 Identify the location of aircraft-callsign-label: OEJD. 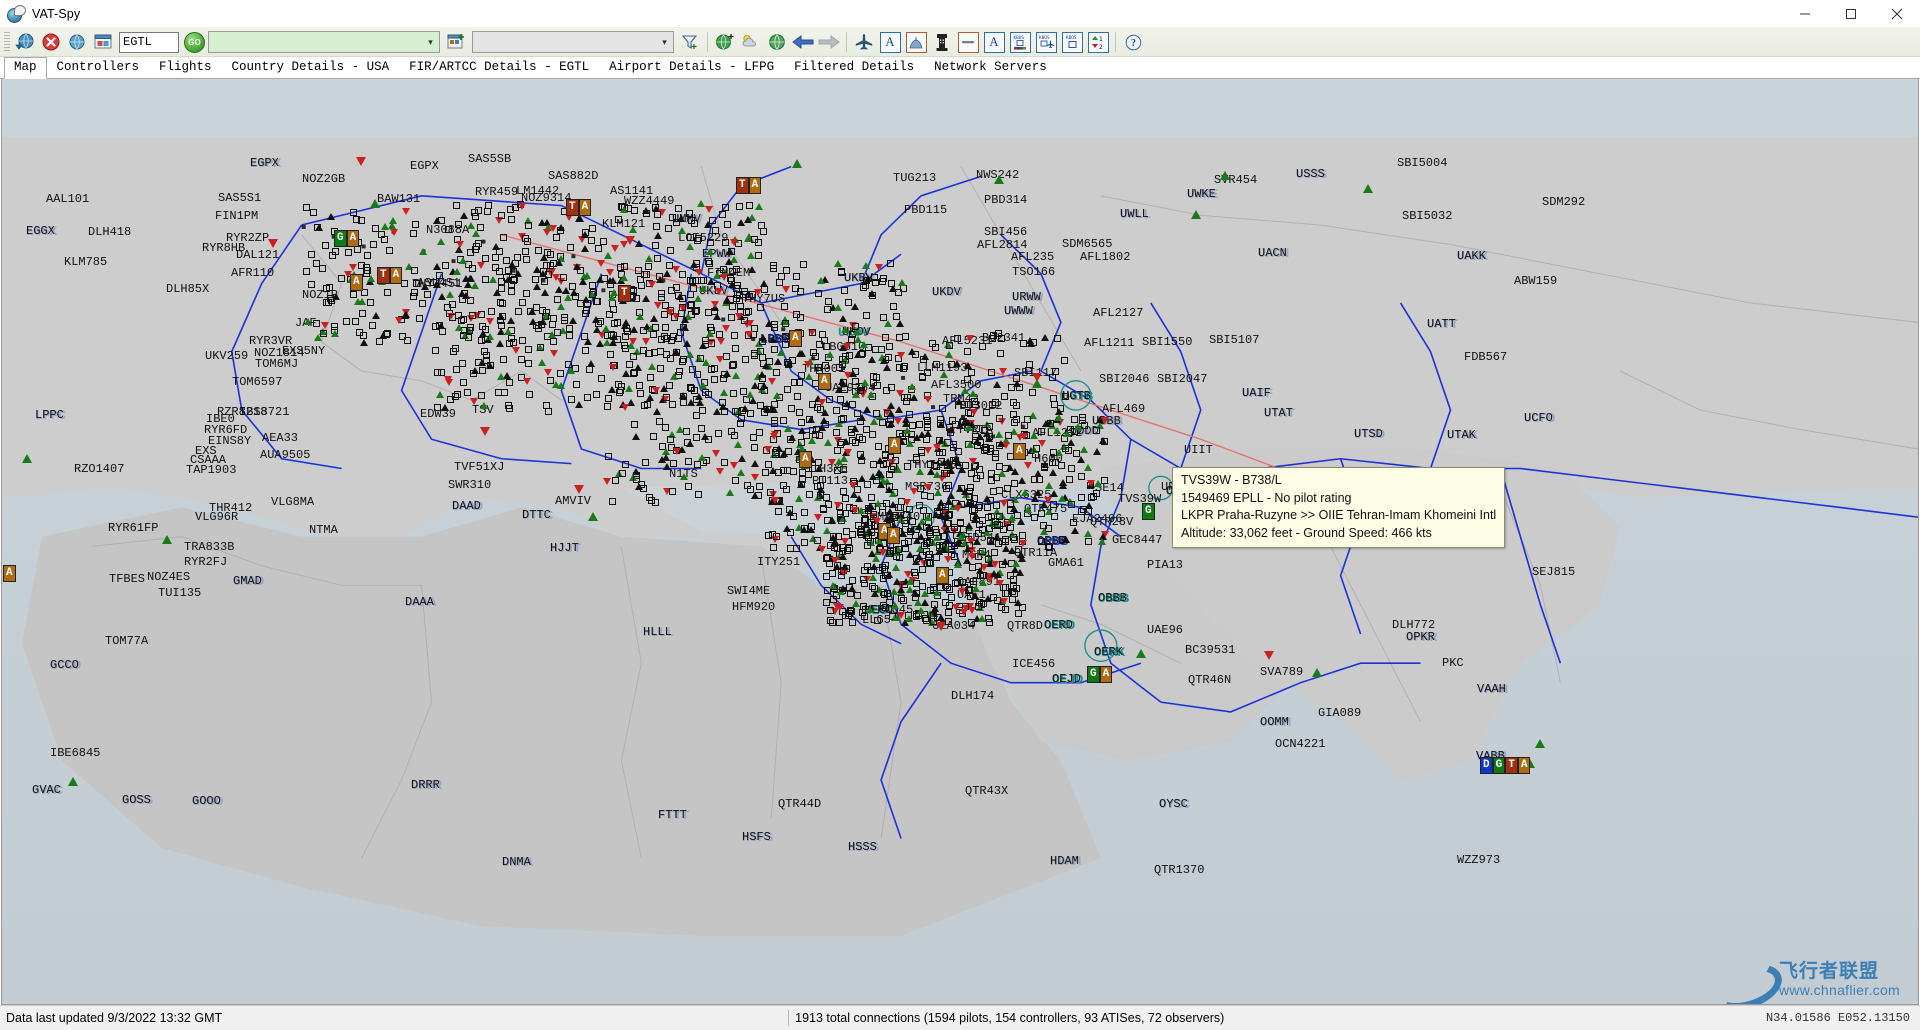
(1066, 679).